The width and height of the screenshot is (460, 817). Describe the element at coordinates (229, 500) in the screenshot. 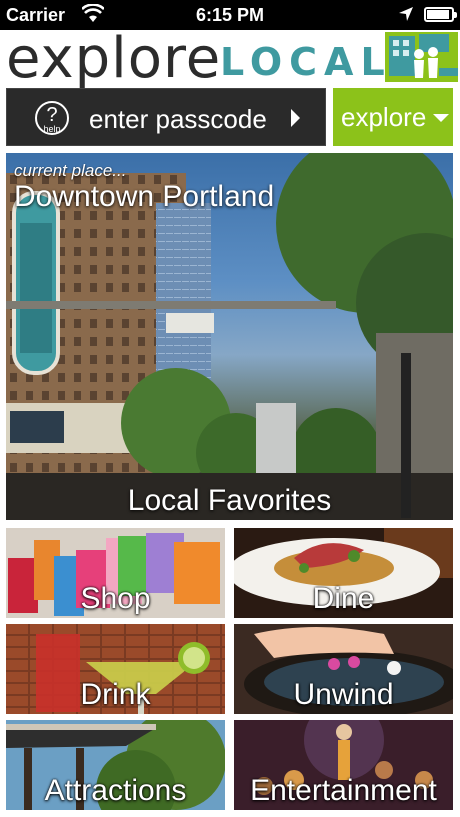

I see `local-favorites-label: Local Favorites` at that location.